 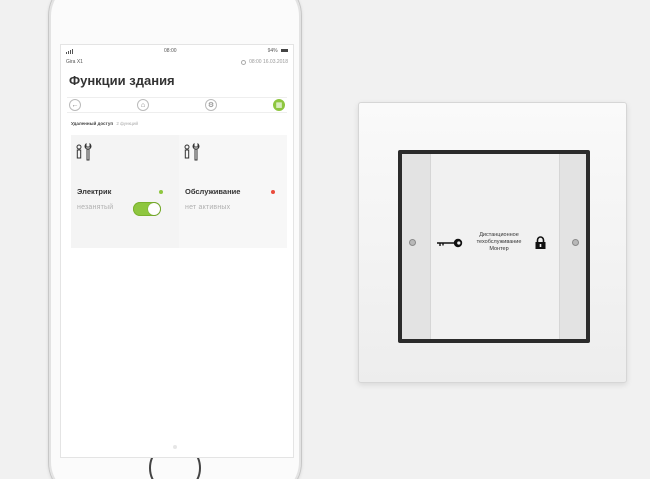 What do you see at coordinates (143, 105) in the screenshot?
I see `house-icon: ⌂` at bounding box center [143, 105].